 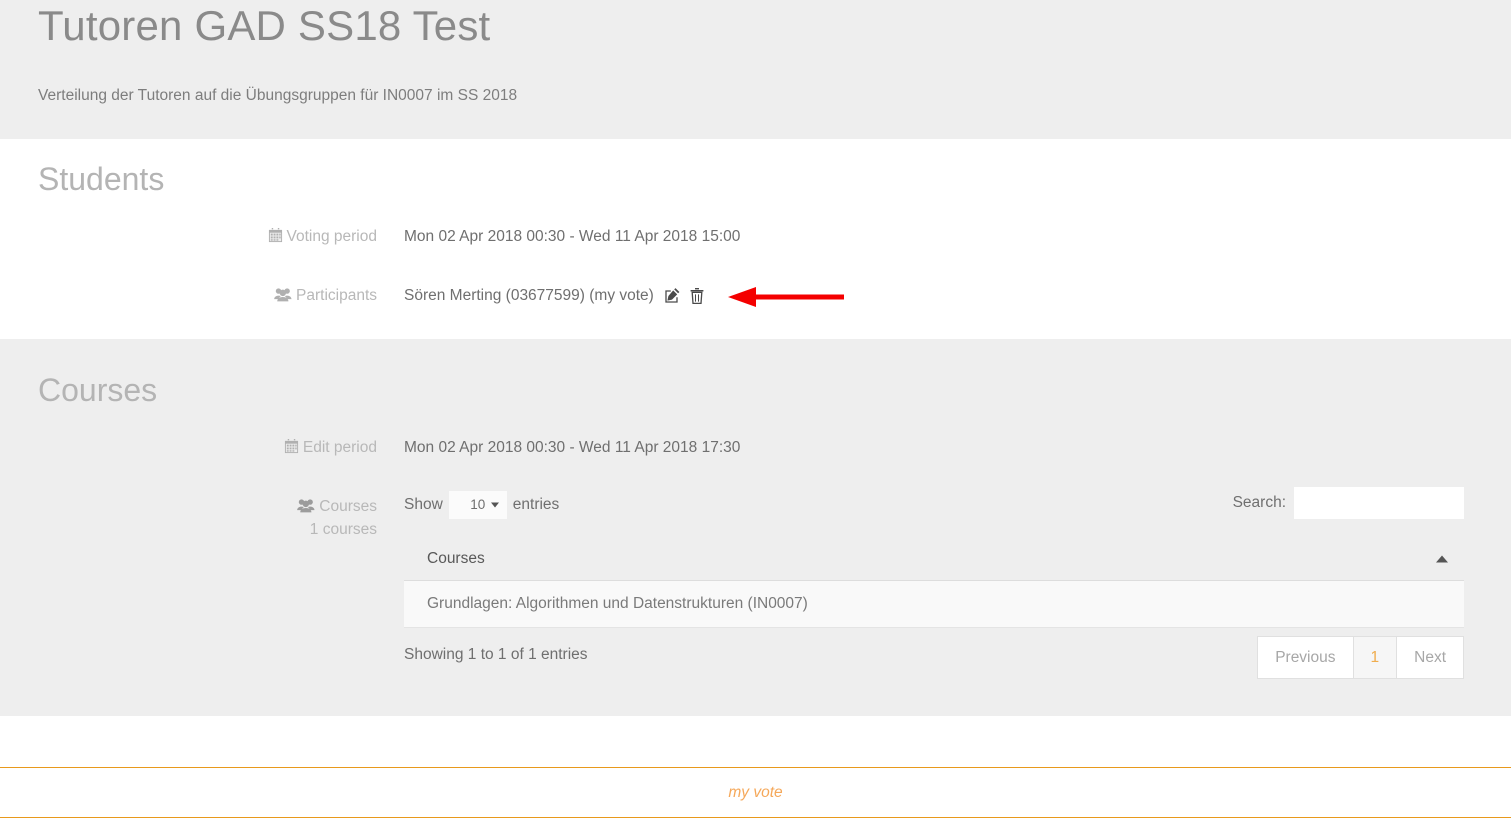 I want to click on datatable-pagination: Previous 1 Next, so click(x=1360, y=657).